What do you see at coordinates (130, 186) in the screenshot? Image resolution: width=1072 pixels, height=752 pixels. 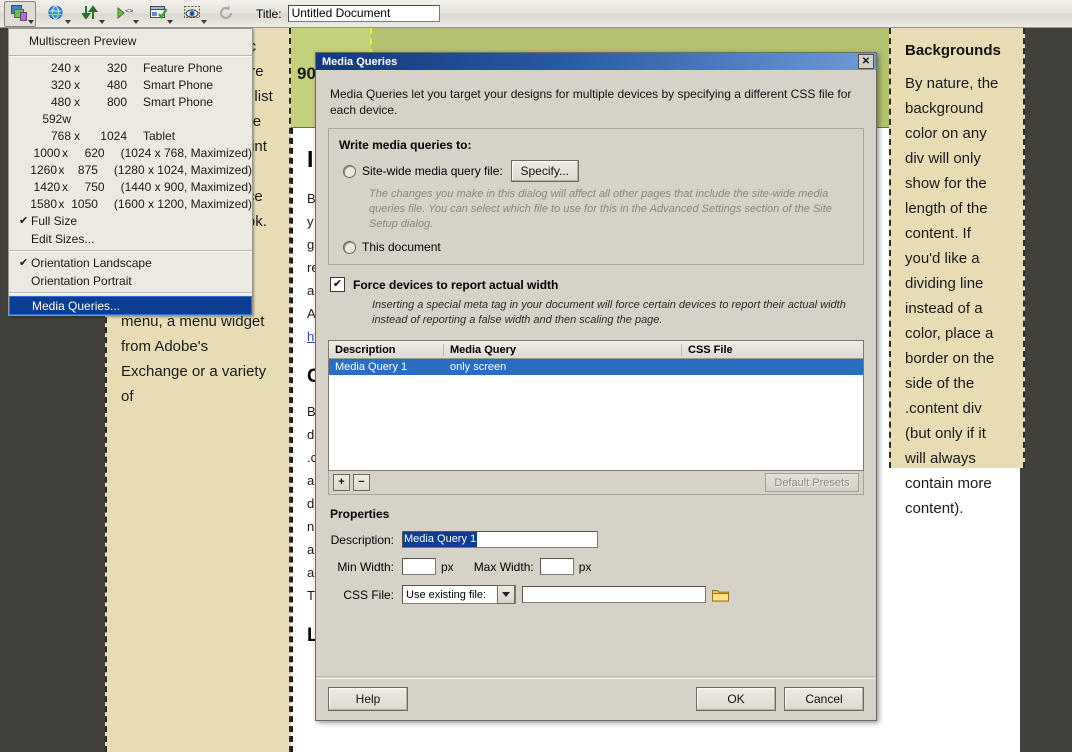 I see `menu-item-size: 1420 x 750 (1440 x 900, Maximized)` at bounding box center [130, 186].